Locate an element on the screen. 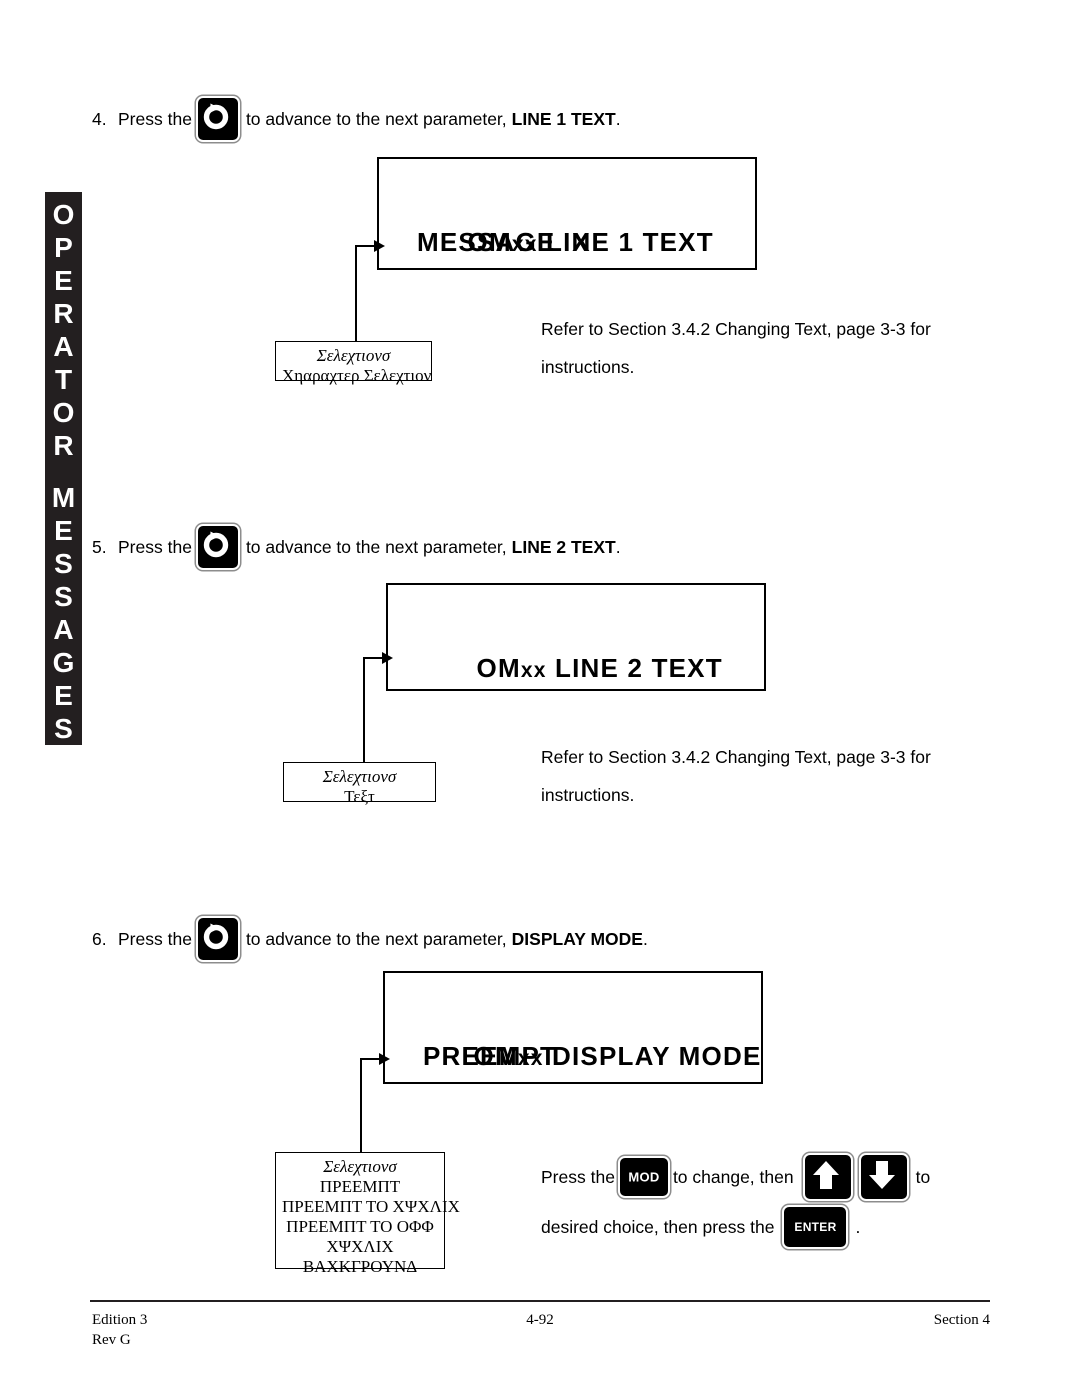  connector-2-vertical is located at coordinates (364, 712).